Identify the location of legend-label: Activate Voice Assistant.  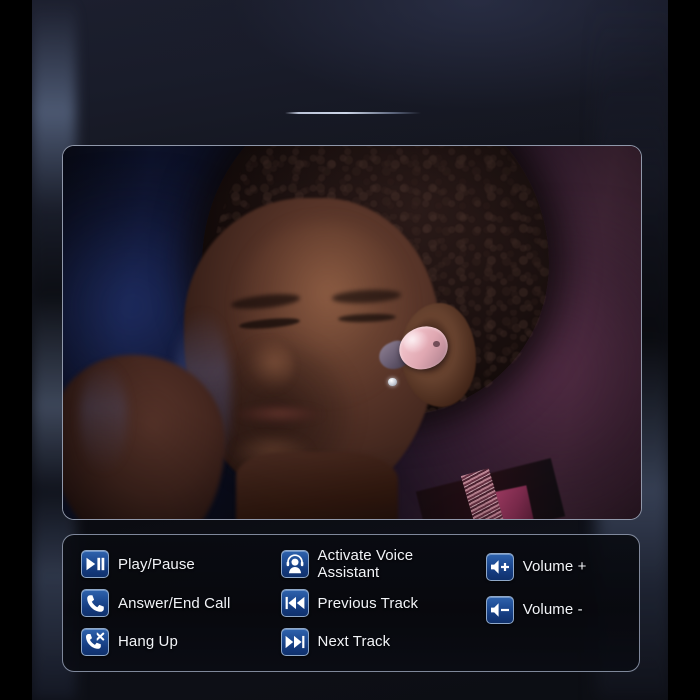
(365, 564).